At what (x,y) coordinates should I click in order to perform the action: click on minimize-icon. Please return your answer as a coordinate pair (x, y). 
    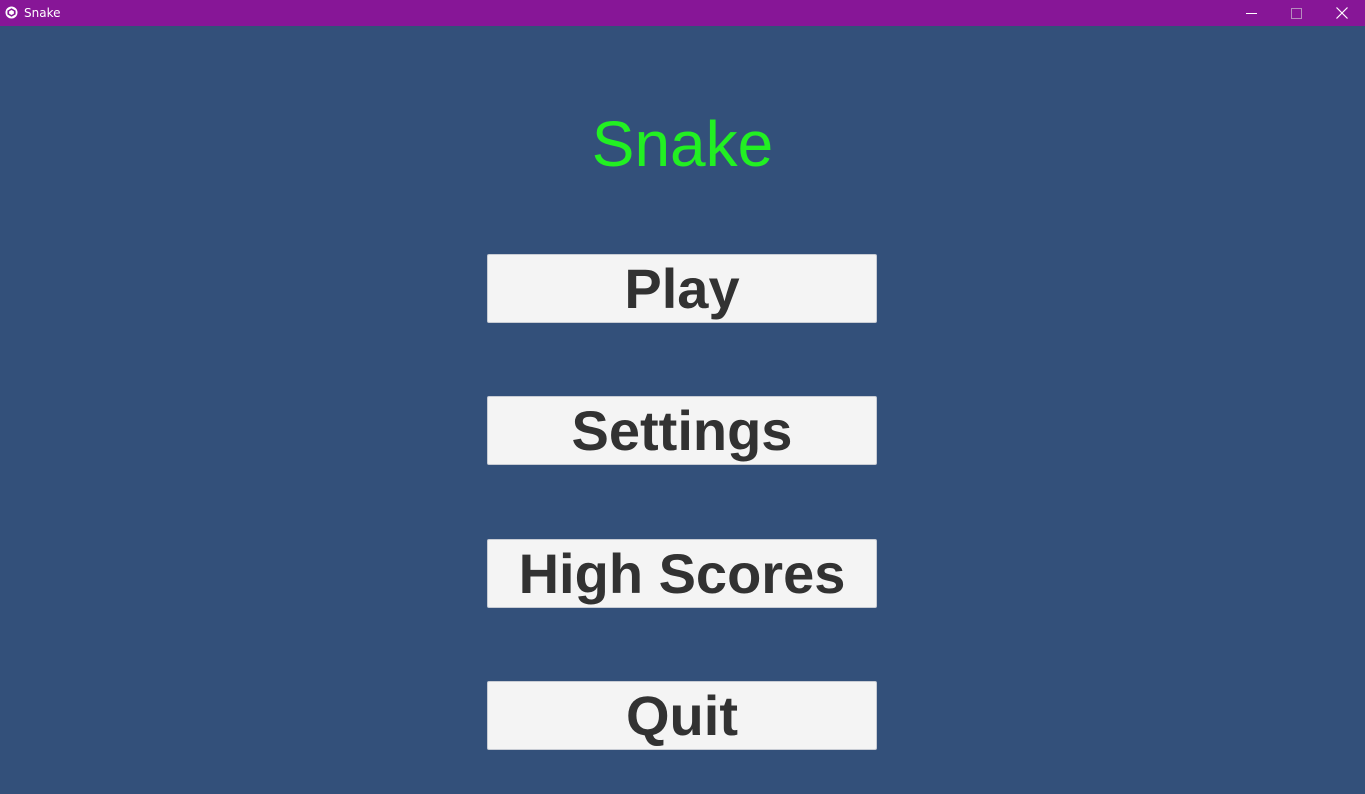
    Looking at the image, I should click on (1251, 13).